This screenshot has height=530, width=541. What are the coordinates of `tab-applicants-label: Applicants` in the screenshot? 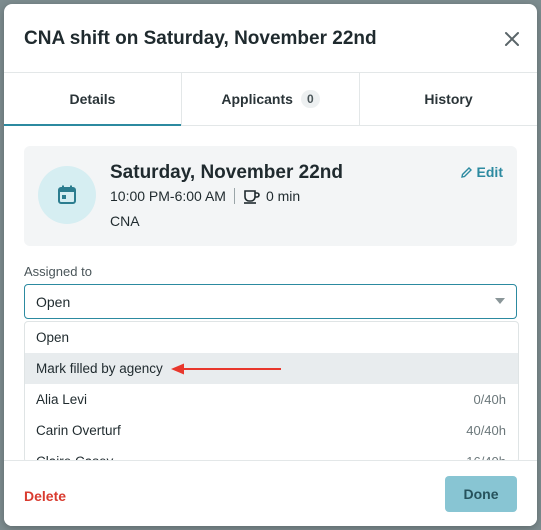 It's located at (257, 99).